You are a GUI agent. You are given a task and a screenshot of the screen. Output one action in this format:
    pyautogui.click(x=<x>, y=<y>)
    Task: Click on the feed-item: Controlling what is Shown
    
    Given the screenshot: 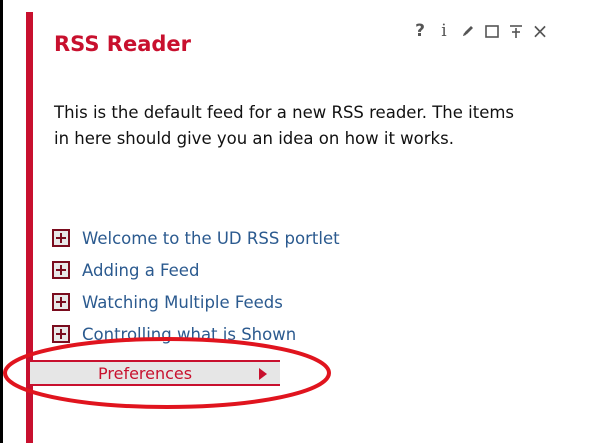 What is the action you would take?
    pyautogui.click(x=196, y=334)
    